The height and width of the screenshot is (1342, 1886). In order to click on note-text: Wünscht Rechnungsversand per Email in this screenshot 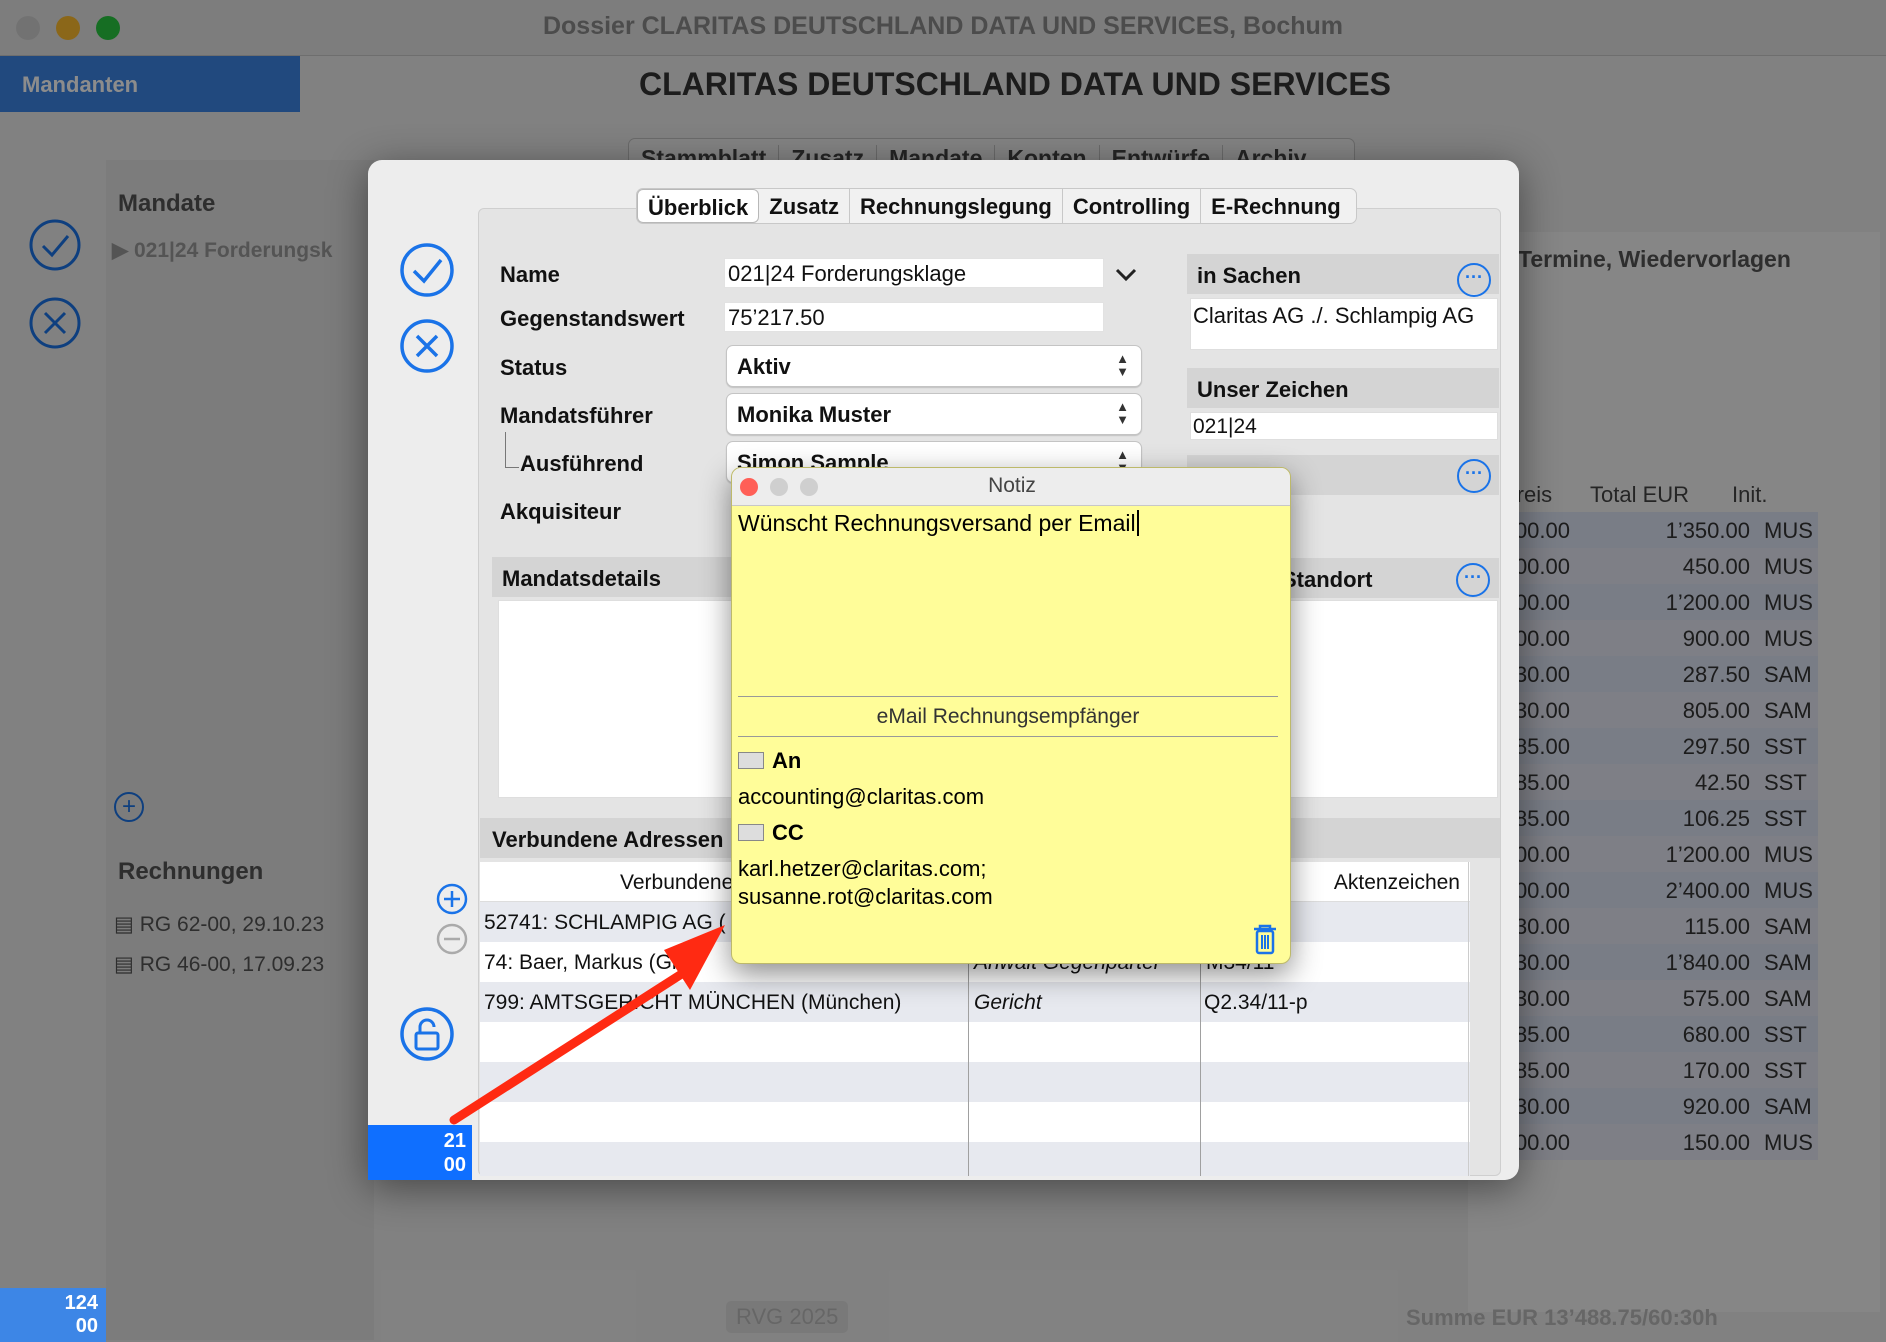, I will do `click(938, 523)`.